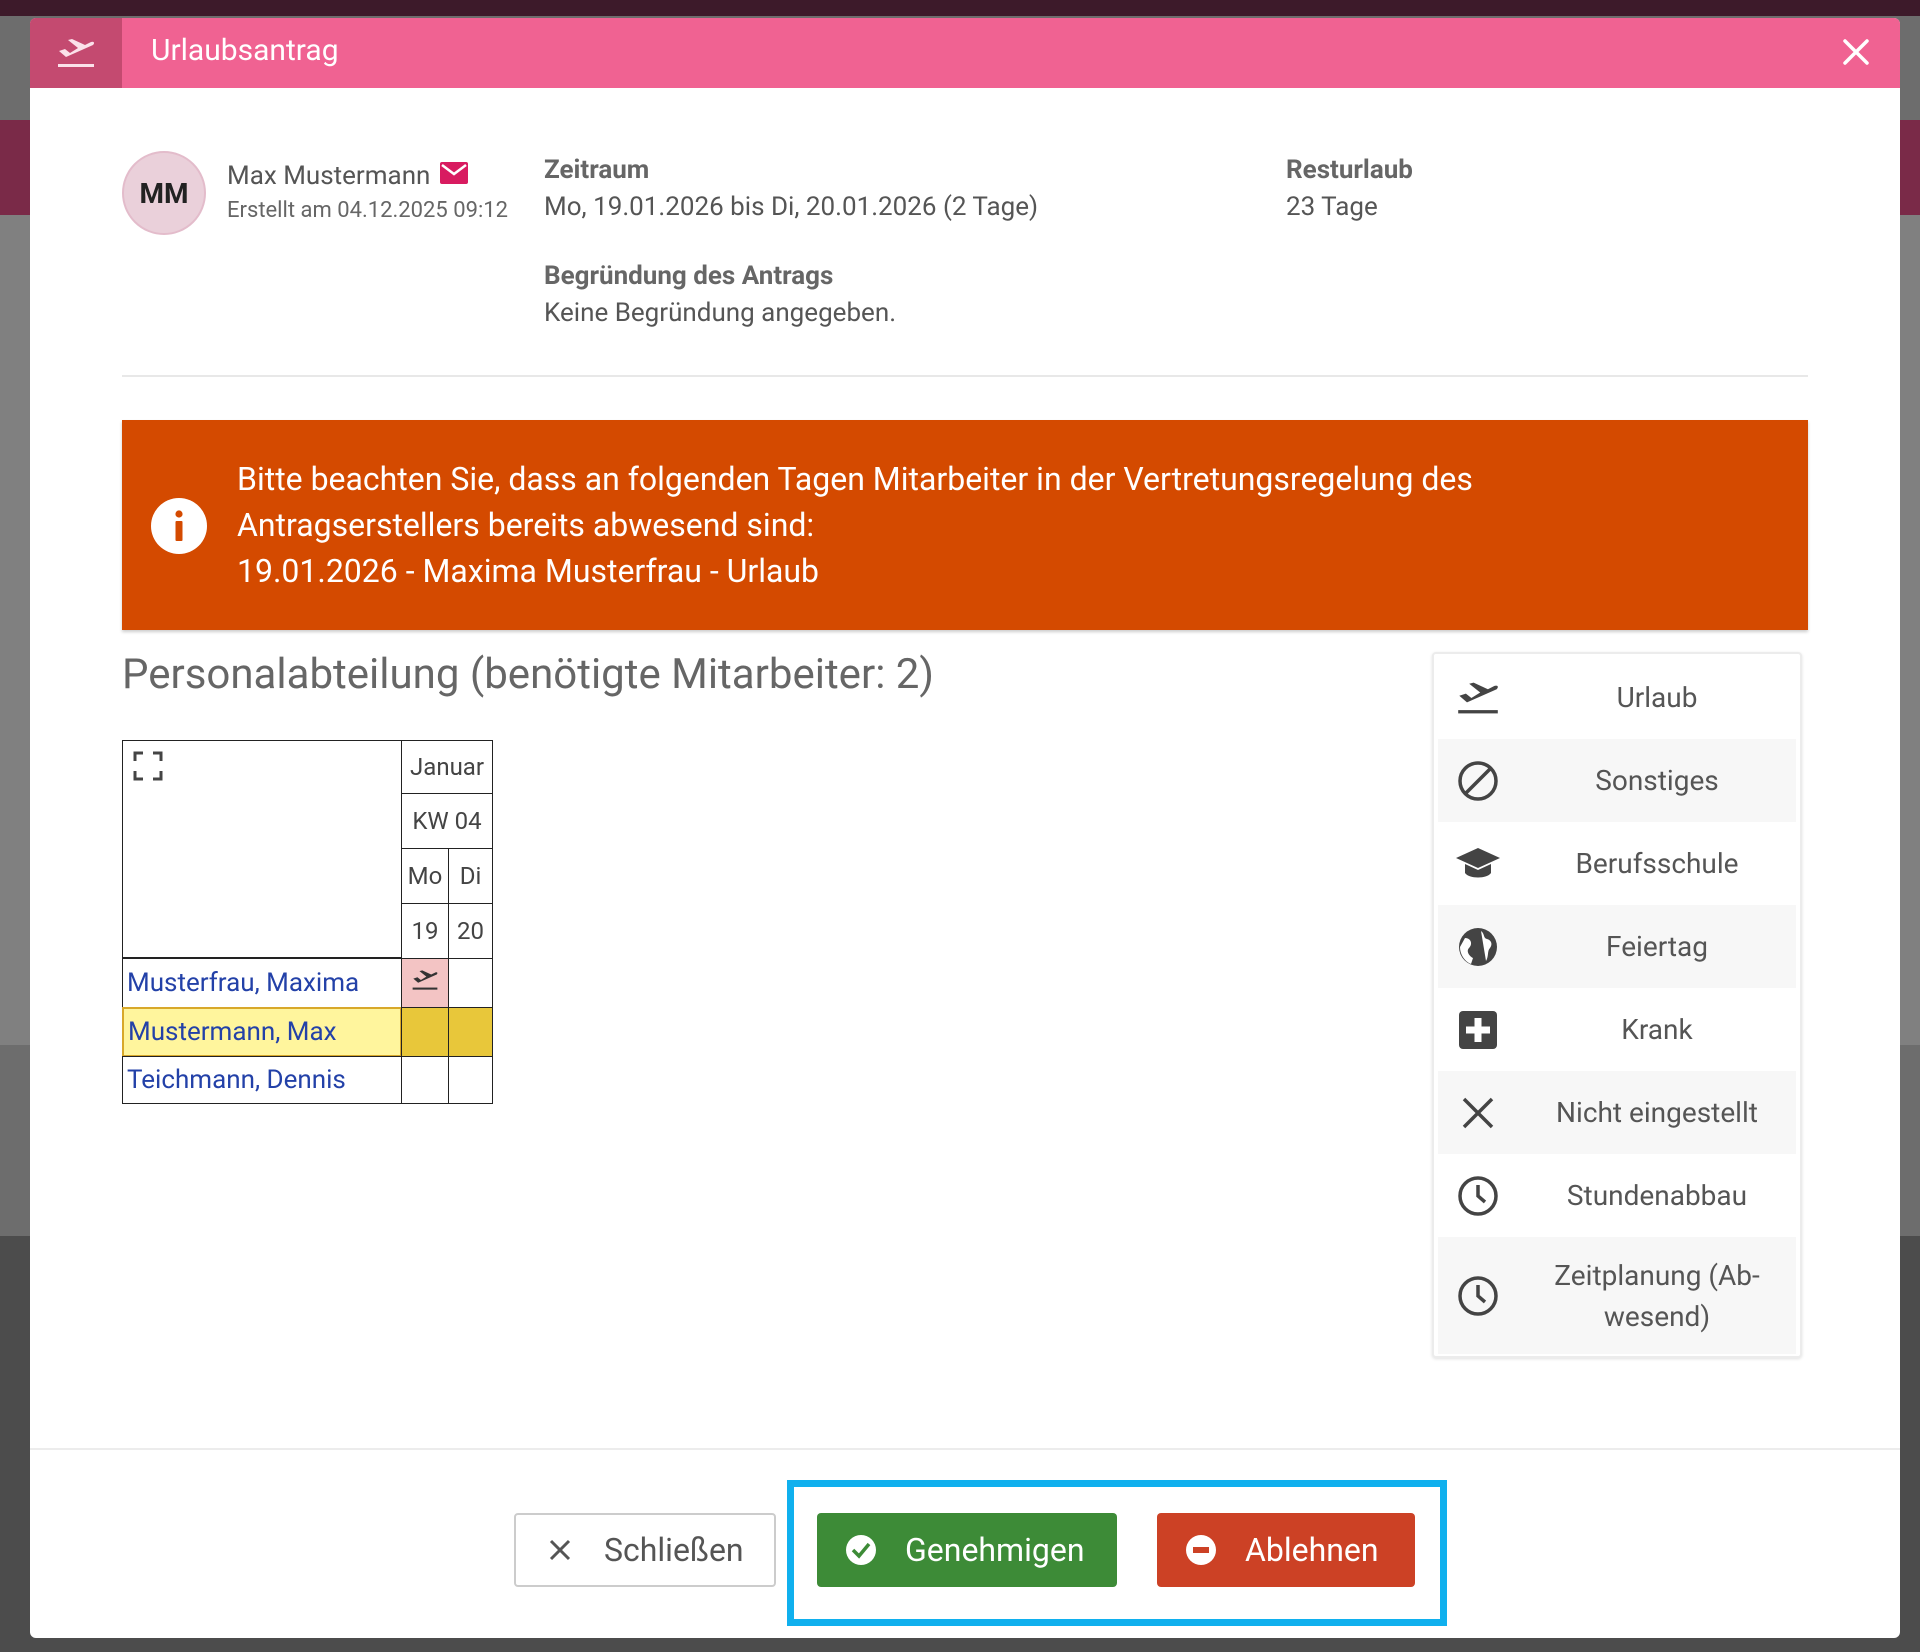  What do you see at coordinates (1349, 170) in the screenshot?
I see `remaining-label: Resturlaub` at bounding box center [1349, 170].